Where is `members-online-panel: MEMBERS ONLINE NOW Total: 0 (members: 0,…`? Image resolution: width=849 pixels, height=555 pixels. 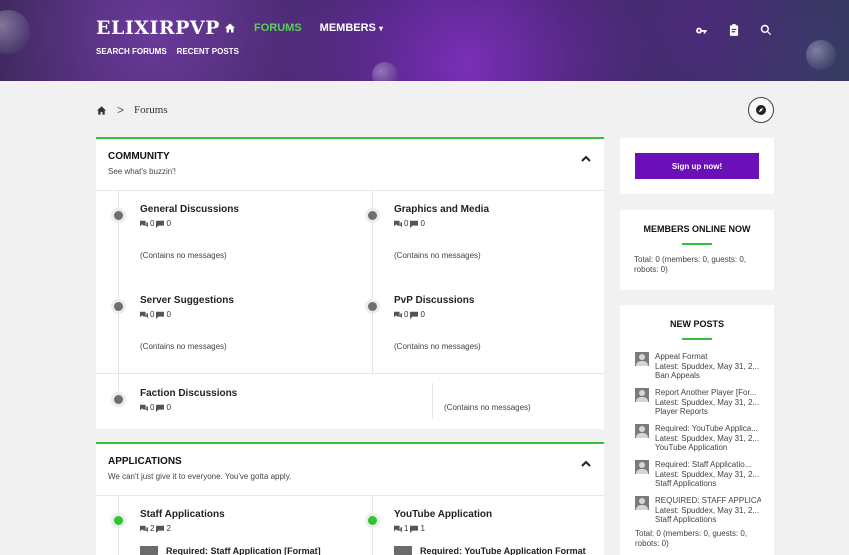 members-online-panel: MEMBERS ONLINE NOW Total: 0 (members: 0,… is located at coordinates (697, 250).